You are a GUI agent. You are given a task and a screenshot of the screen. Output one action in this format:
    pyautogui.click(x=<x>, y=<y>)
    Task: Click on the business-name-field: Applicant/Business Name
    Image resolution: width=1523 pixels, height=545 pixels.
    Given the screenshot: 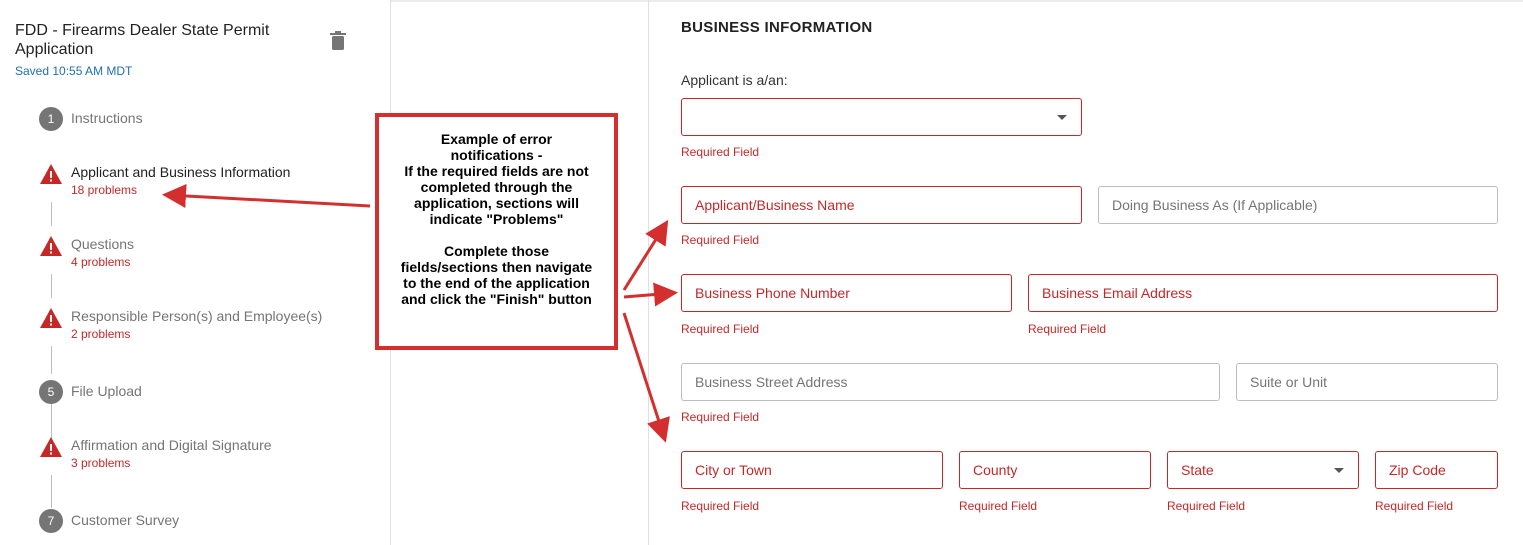 What is the action you would take?
    pyautogui.click(x=881, y=205)
    